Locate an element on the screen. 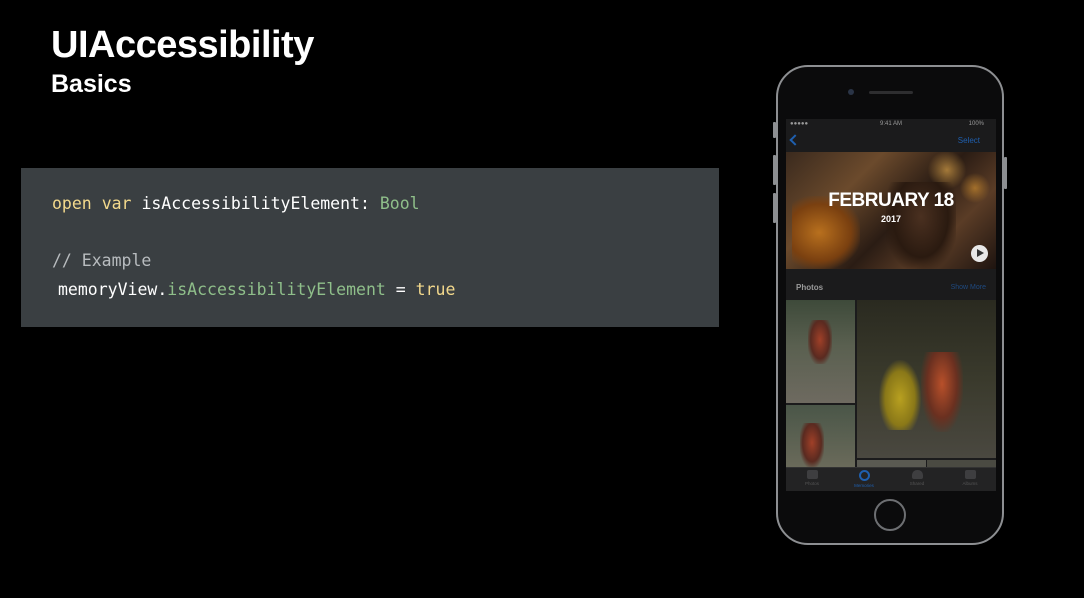  assign-operator: = is located at coordinates (400, 289).